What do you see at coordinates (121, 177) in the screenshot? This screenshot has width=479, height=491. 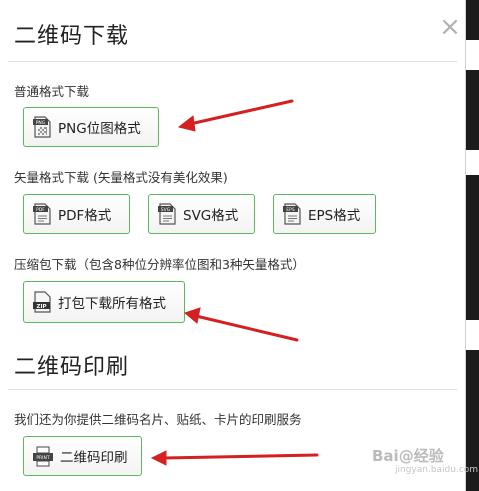 I see `vector-download-label: 矢量格式下载 (矢量格式没有美化效果)` at bounding box center [121, 177].